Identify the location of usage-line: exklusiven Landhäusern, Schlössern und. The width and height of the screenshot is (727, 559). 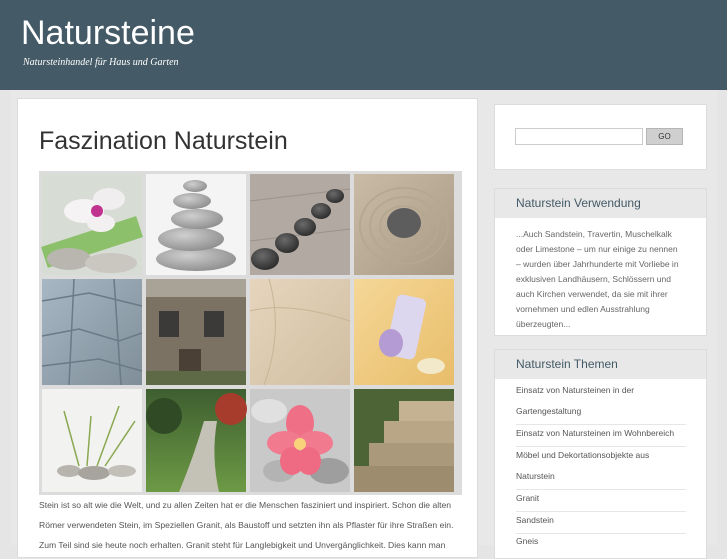
(593, 279).